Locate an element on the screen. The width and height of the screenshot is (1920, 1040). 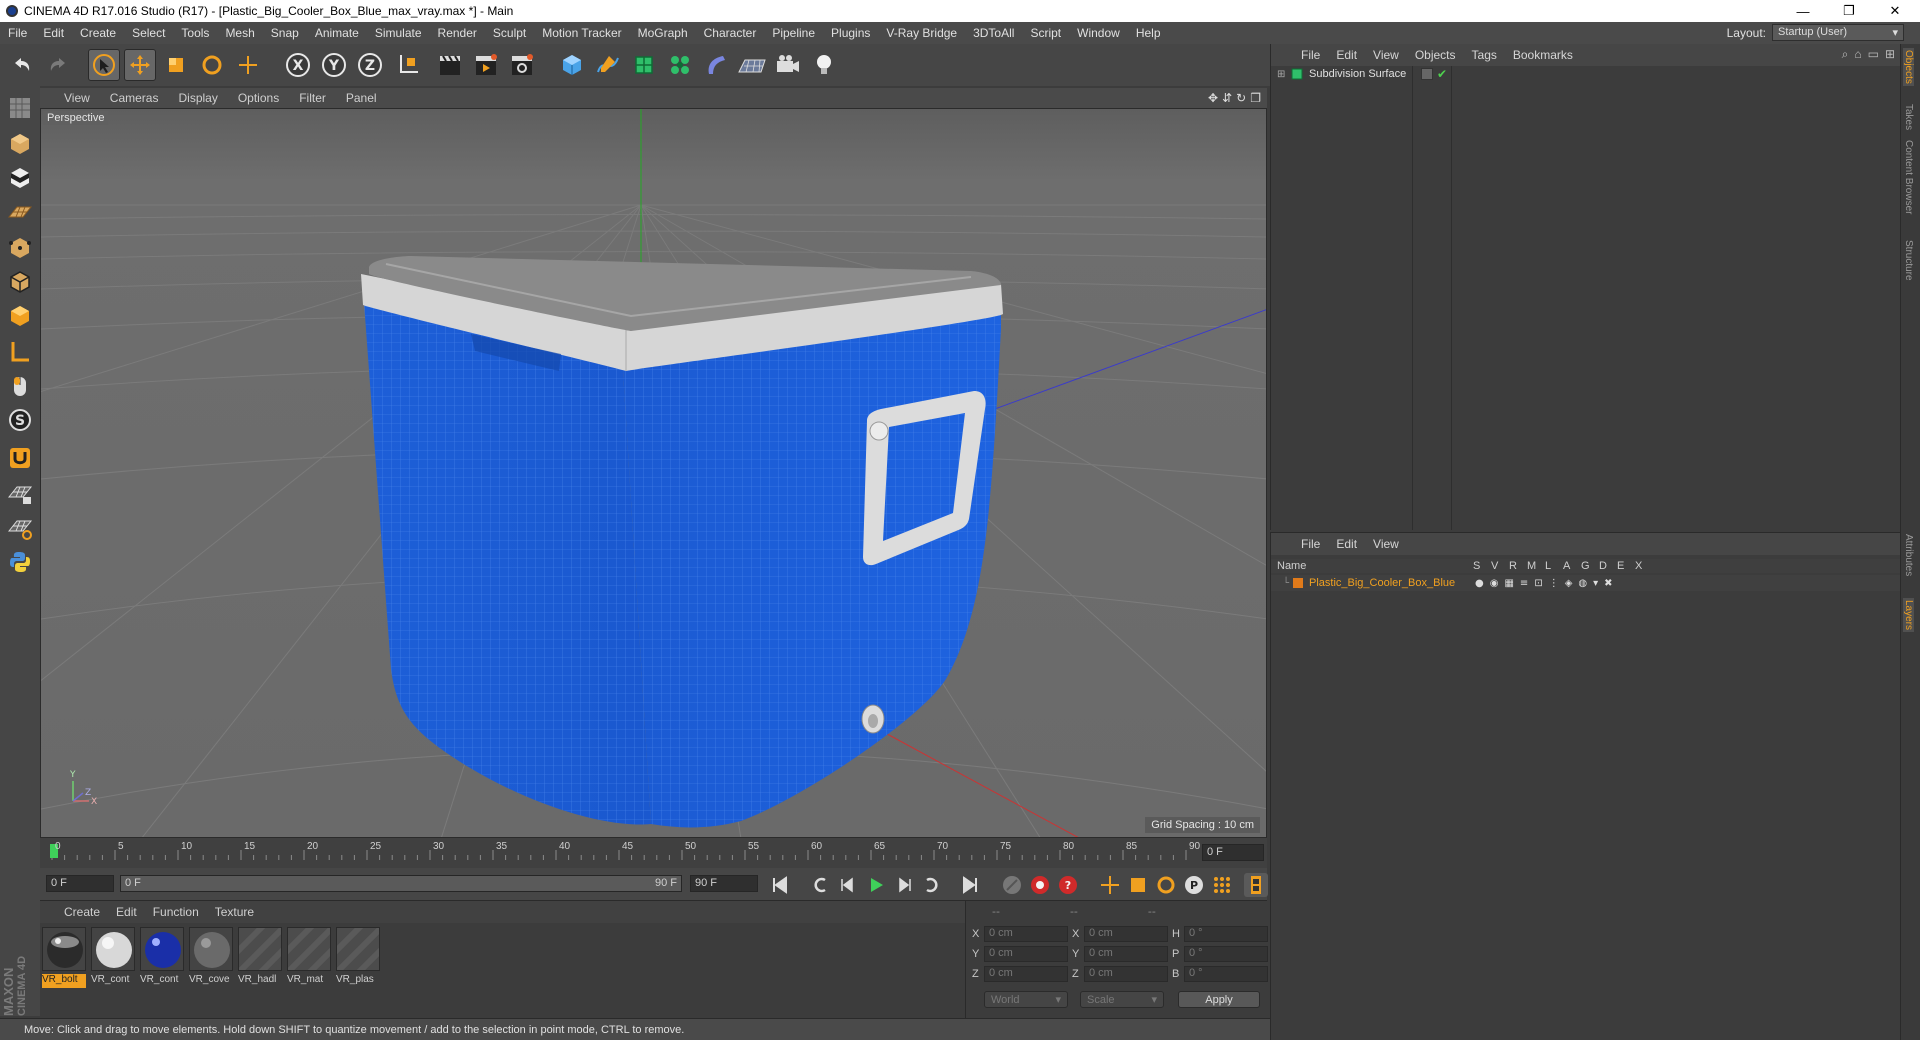
tab-takes: Takes is located at coordinates (1908, 117).